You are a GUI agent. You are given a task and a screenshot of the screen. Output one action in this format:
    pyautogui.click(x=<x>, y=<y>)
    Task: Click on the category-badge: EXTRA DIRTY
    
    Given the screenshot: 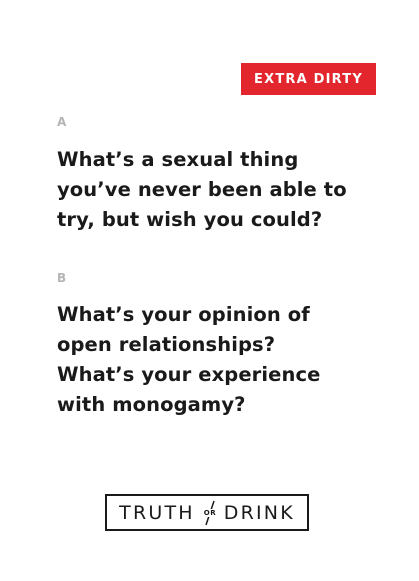 What is the action you would take?
    pyautogui.click(x=308, y=79)
    